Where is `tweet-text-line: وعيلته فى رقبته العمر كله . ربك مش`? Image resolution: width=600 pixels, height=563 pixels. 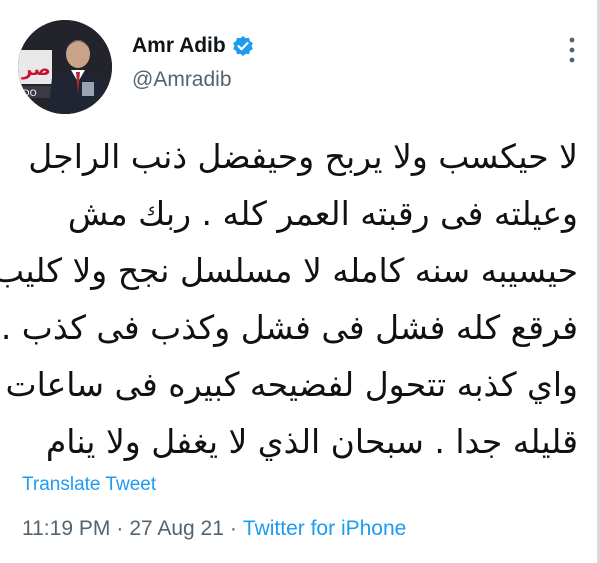 tweet-text-line: وعيلته فى رقبته العمر كله . ربك مش is located at coordinates (322, 213).